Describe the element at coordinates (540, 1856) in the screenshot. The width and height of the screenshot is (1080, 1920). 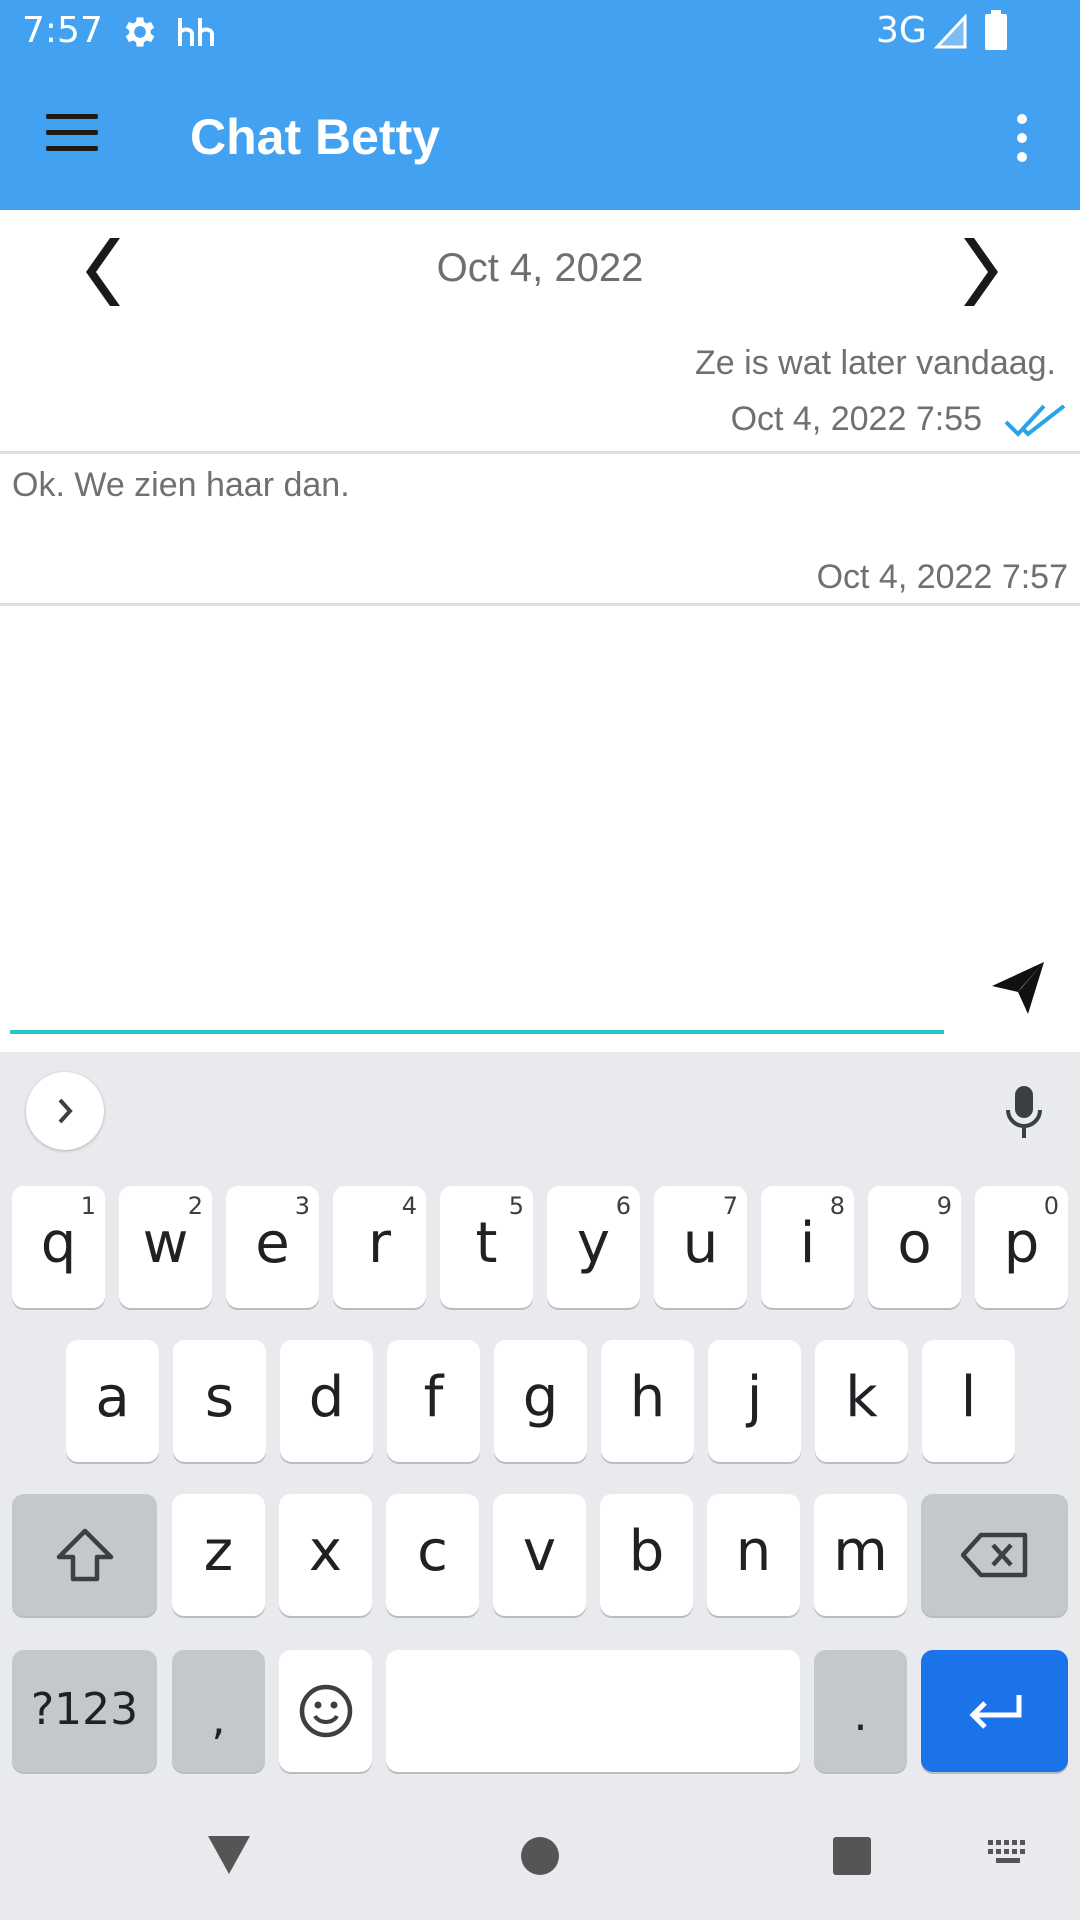
I see `home-icon` at that location.